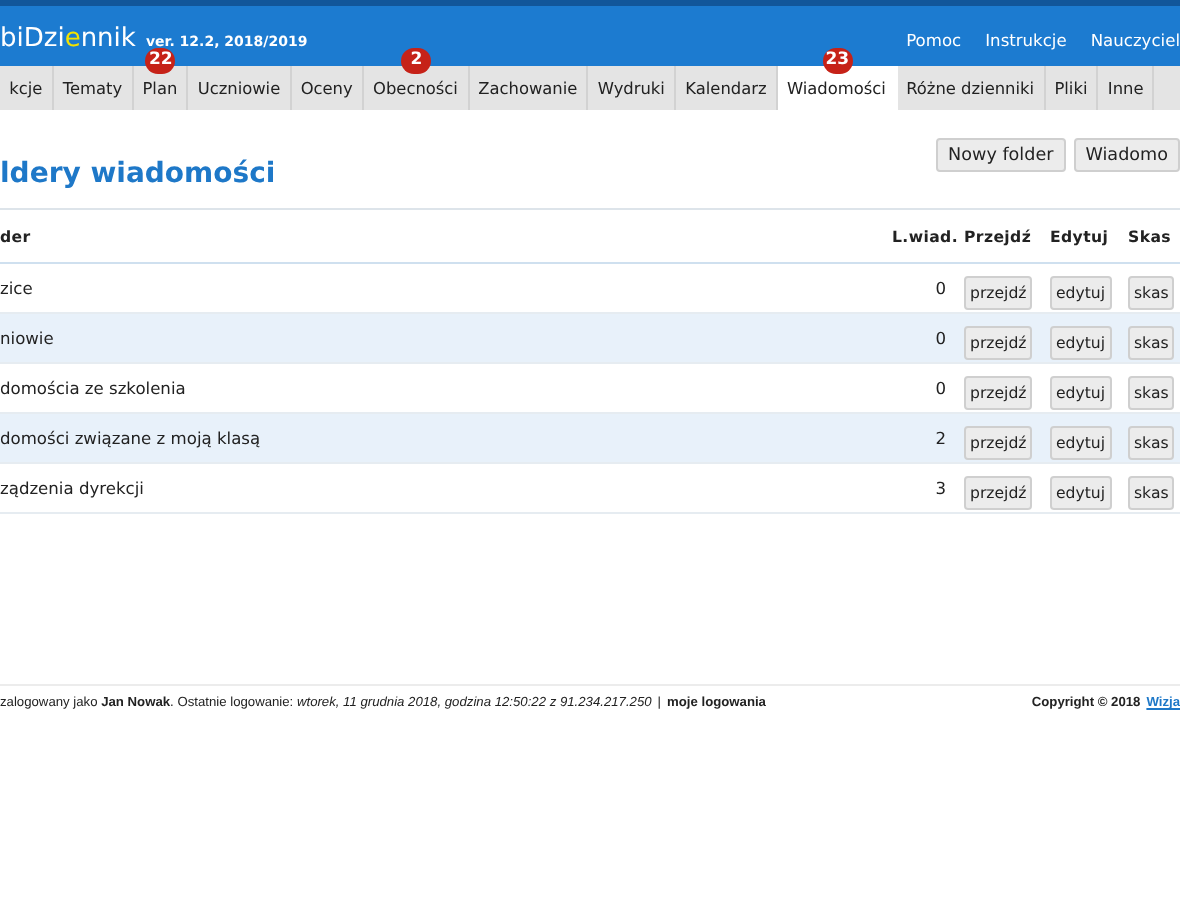 This screenshot has width=1180, height=900. Describe the element at coordinates (131, 438) in the screenshot. I see `folder-name: domości związane z moją klasą` at that location.